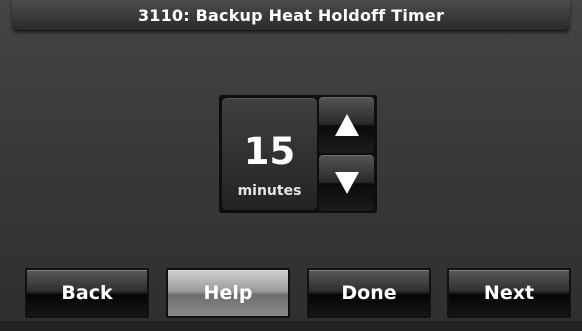  I want to click on arrow-down-icon, so click(346, 183).